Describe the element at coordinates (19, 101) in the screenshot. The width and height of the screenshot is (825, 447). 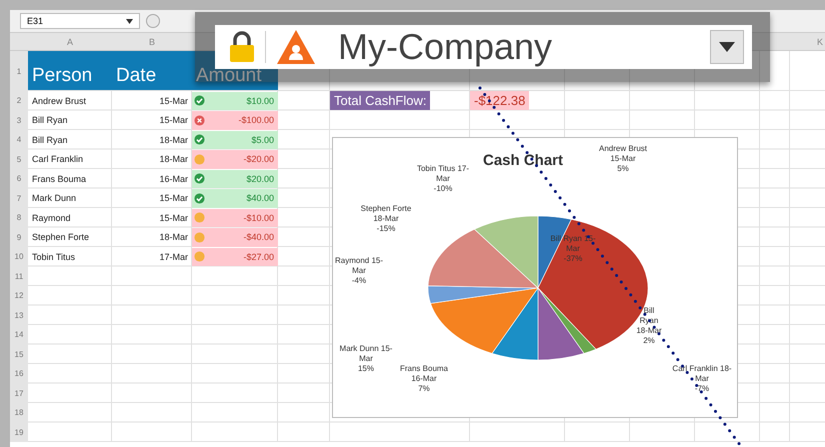
I see `row-number: 2` at that location.